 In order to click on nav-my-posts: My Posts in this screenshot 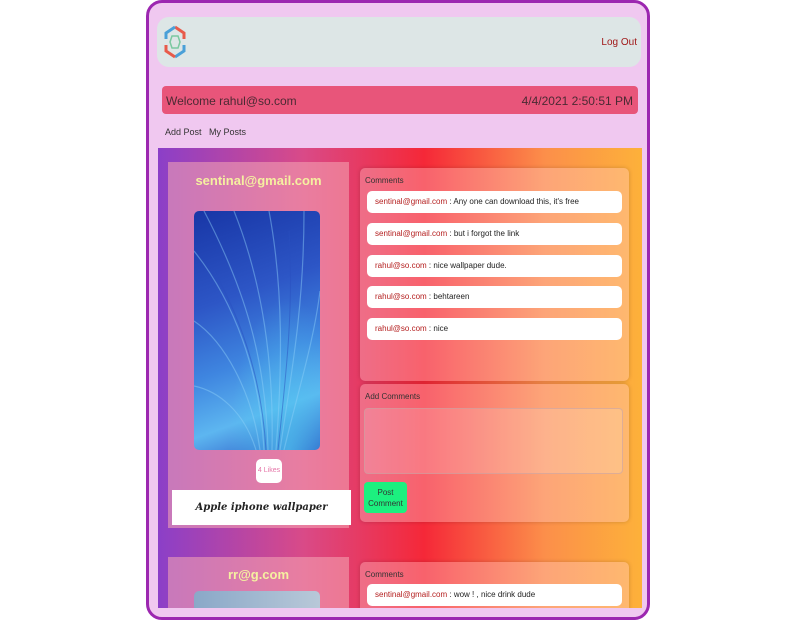, I will do `click(227, 132)`.